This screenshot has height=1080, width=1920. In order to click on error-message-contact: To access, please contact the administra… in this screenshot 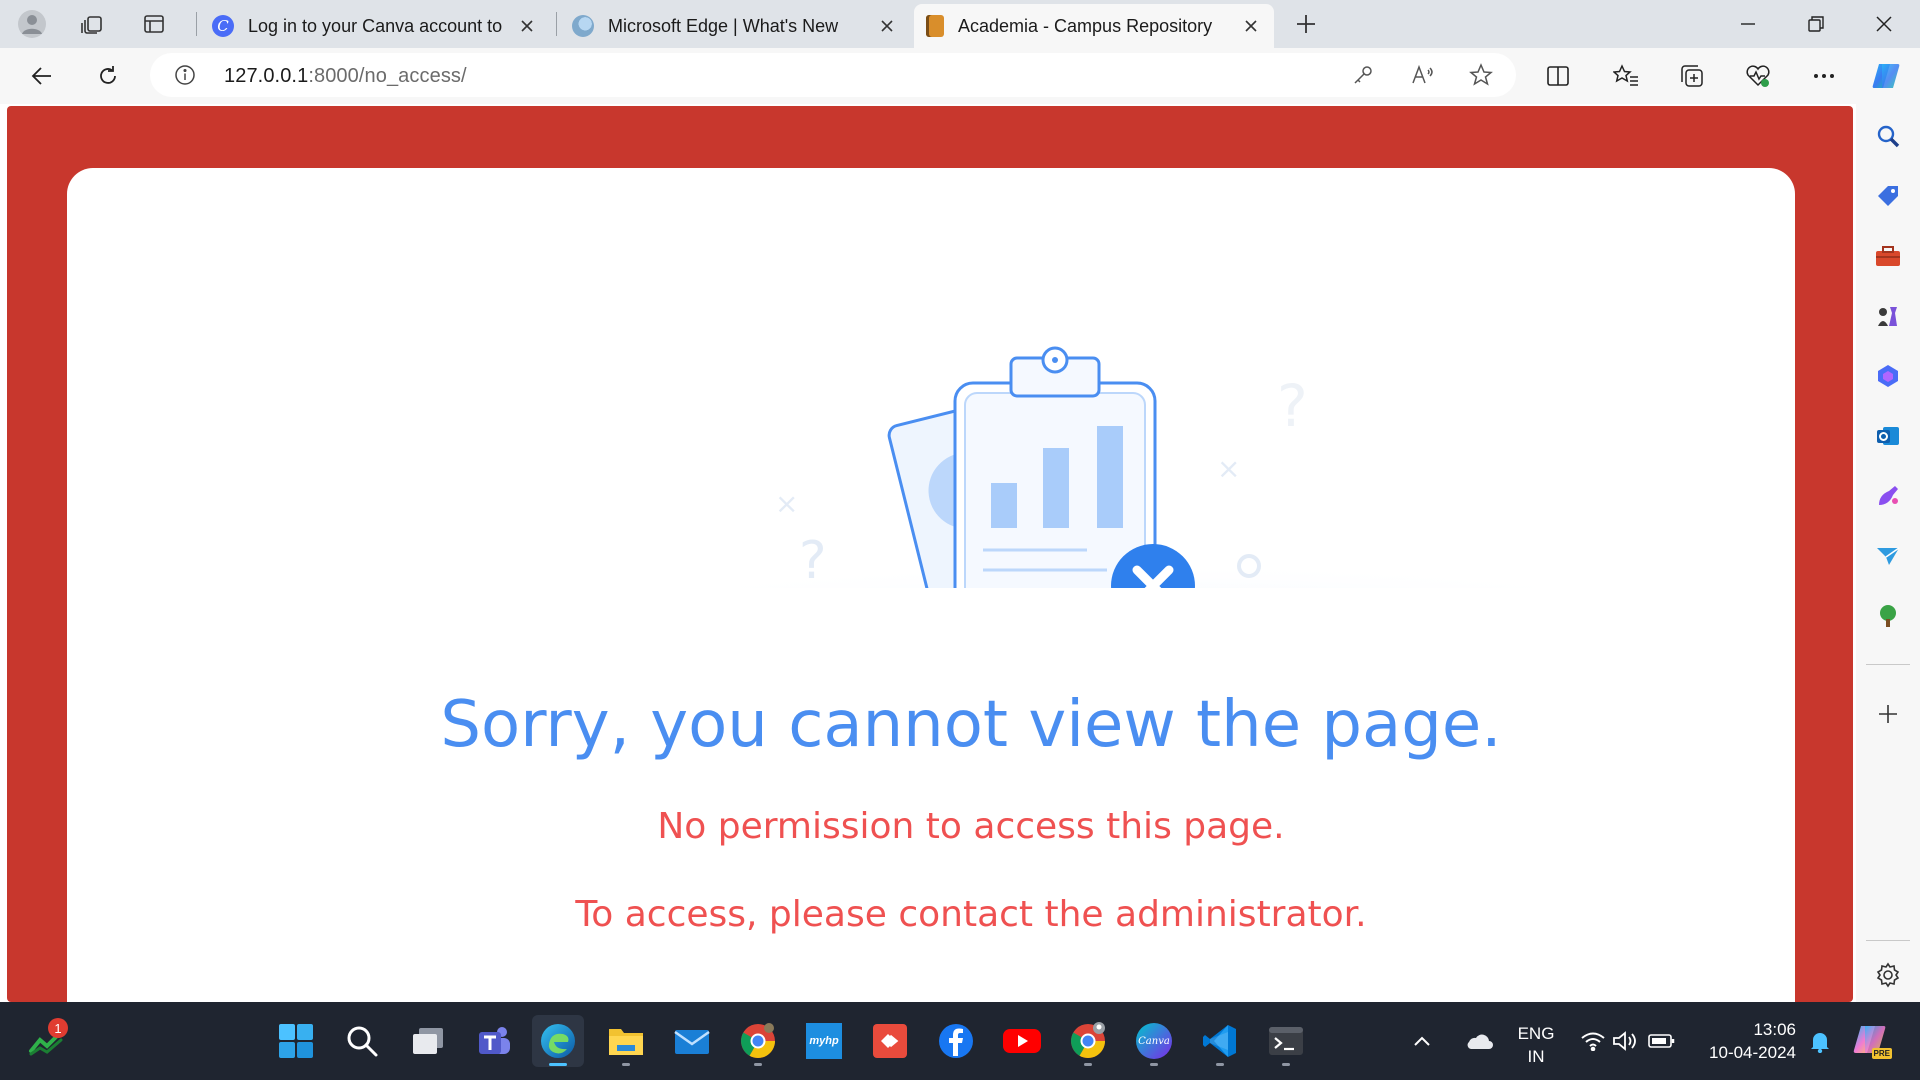, I will do `click(971, 914)`.